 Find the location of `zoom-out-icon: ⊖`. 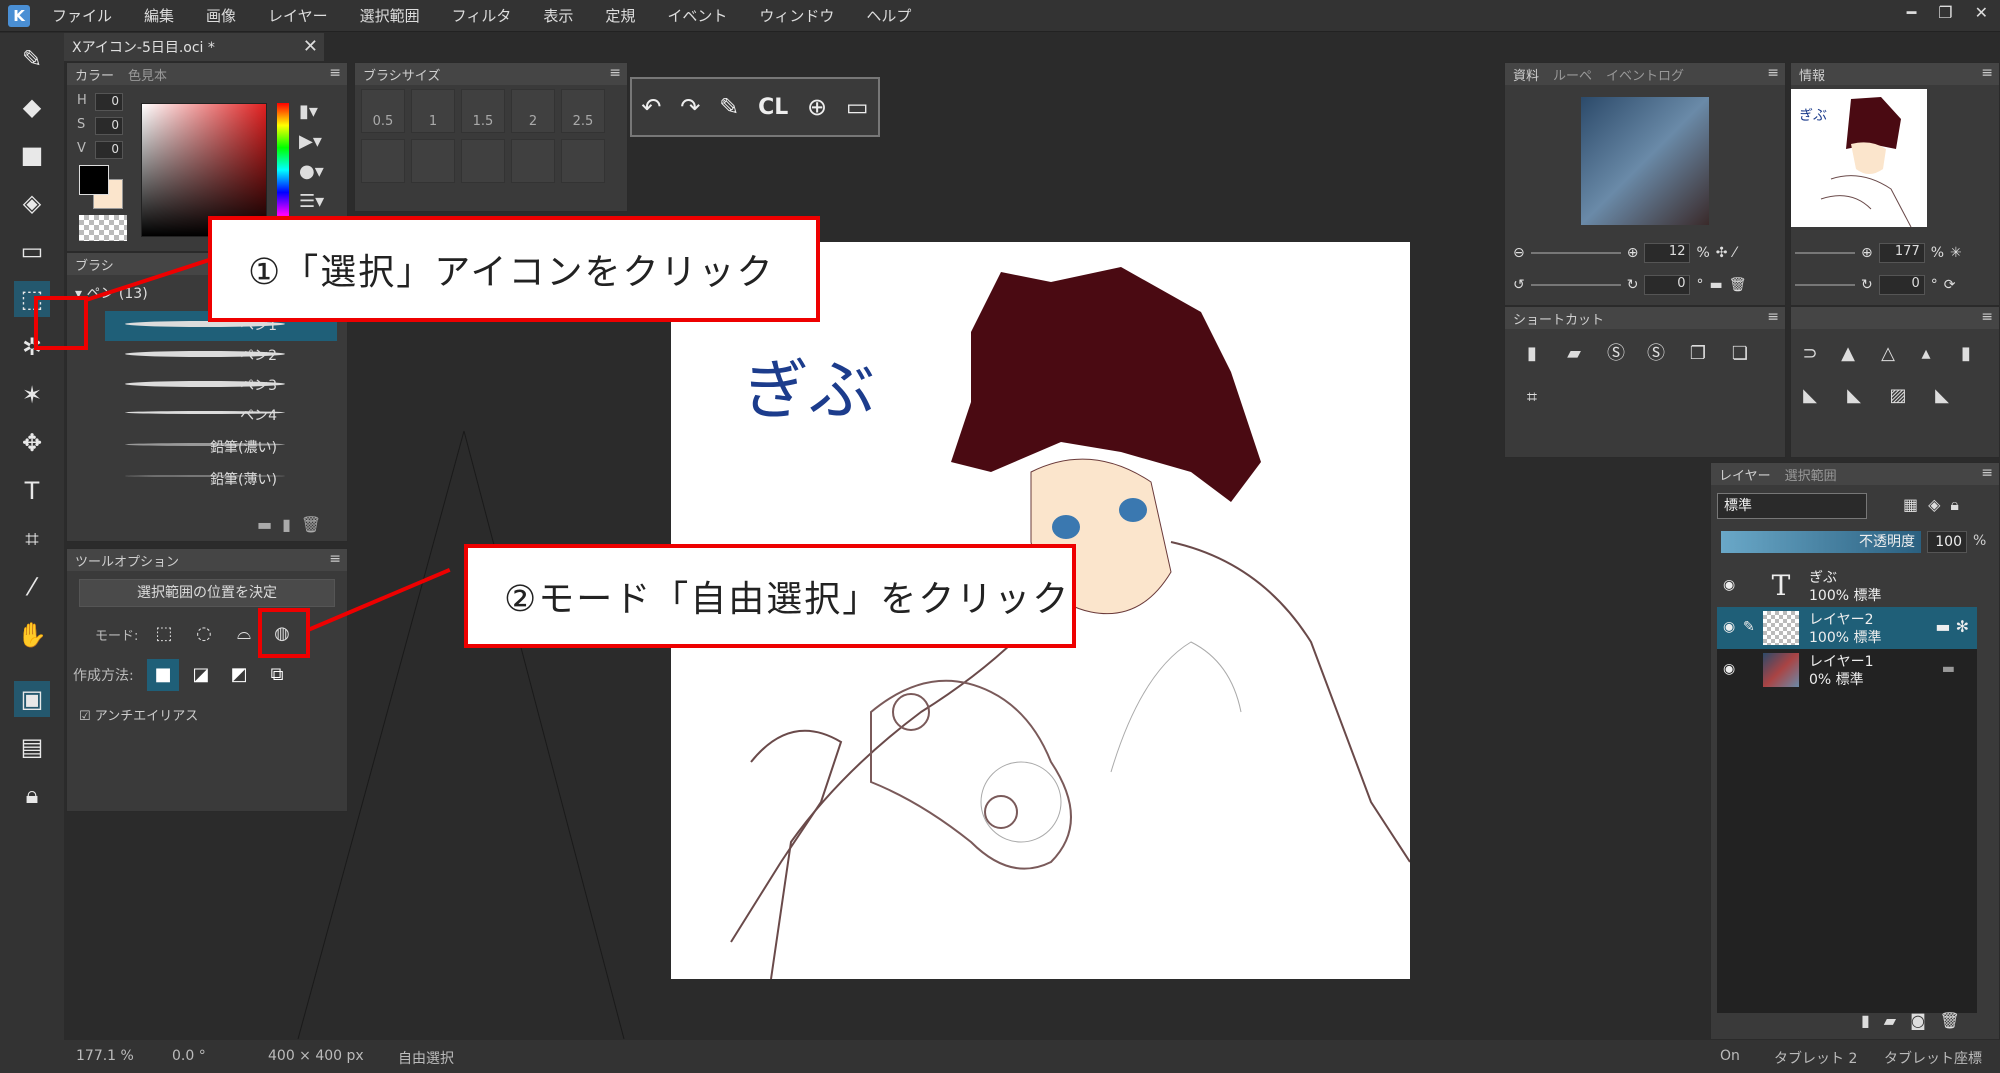

zoom-out-icon: ⊖ is located at coordinates (1519, 253).